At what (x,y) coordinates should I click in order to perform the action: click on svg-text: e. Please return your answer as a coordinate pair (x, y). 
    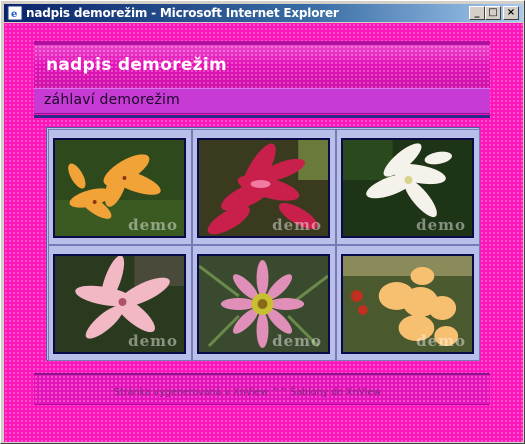
    Looking at the image, I should click on (14, 14).